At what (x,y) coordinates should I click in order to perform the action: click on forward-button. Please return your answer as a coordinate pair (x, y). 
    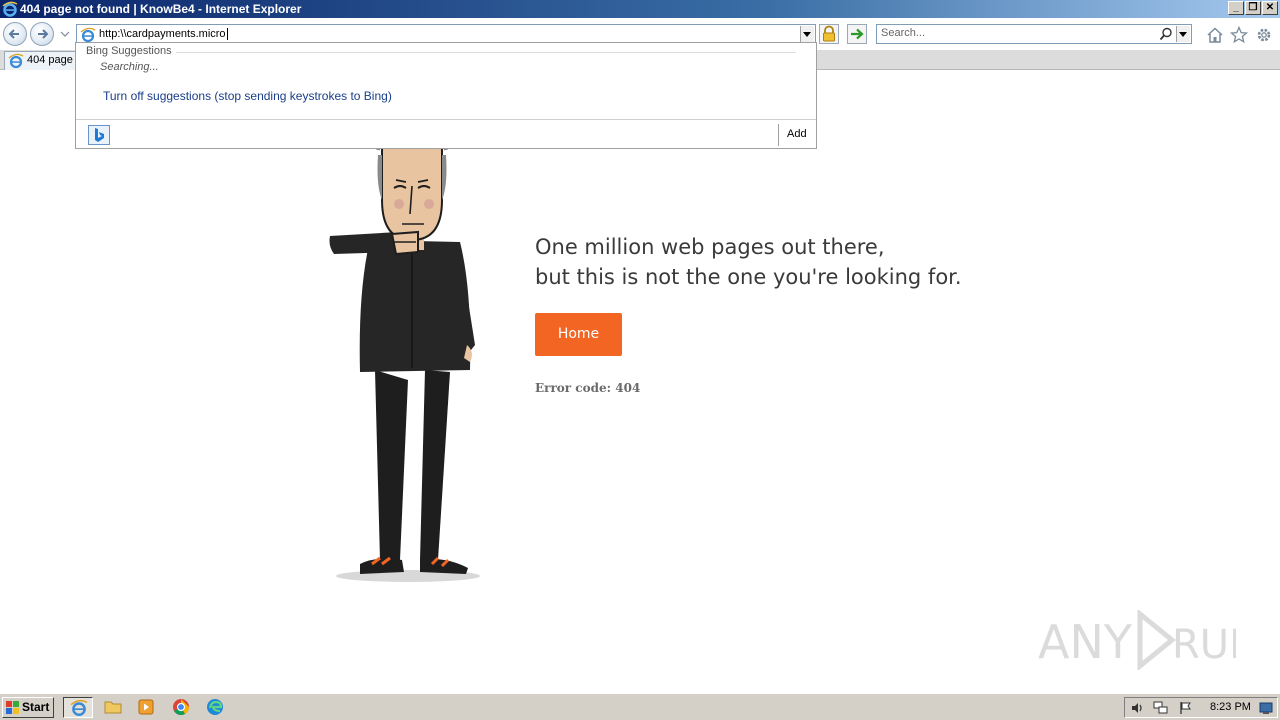
    Looking at the image, I should click on (42, 34).